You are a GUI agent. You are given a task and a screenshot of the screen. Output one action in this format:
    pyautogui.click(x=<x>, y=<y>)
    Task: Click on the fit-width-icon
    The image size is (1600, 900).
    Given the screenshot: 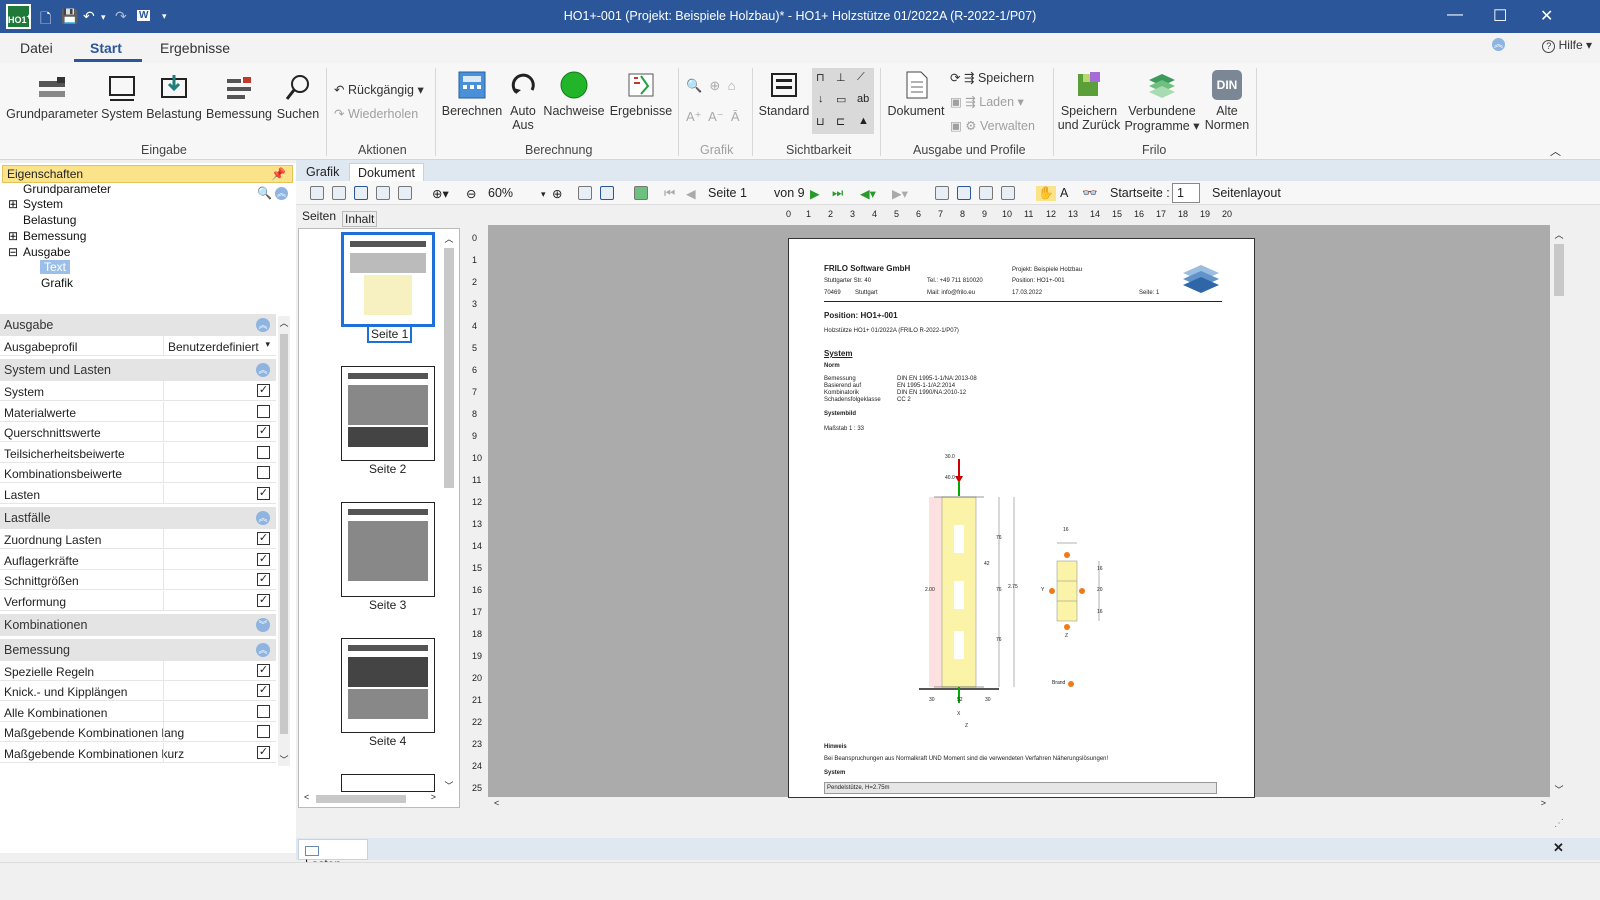 What is the action you would take?
    pyautogui.click(x=607, y=193)
    